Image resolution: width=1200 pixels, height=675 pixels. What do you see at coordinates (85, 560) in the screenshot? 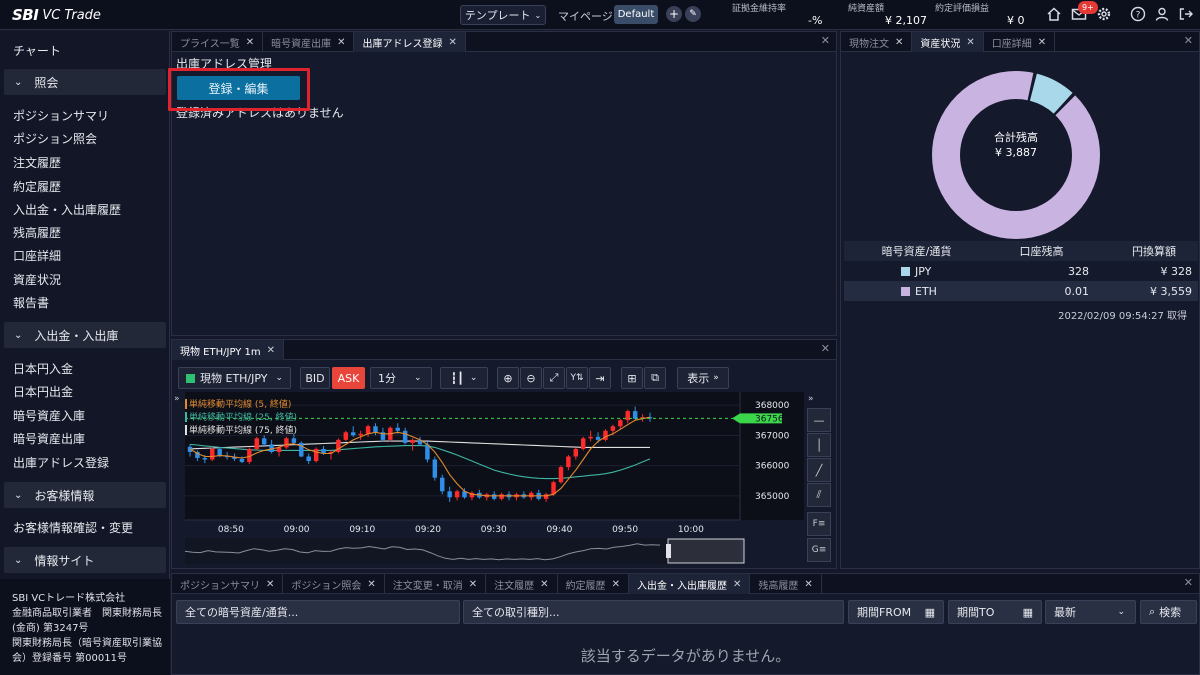
I see `sidebar-section-info-site: ⌄ 情報サイト` at bounding box center [85, 560].